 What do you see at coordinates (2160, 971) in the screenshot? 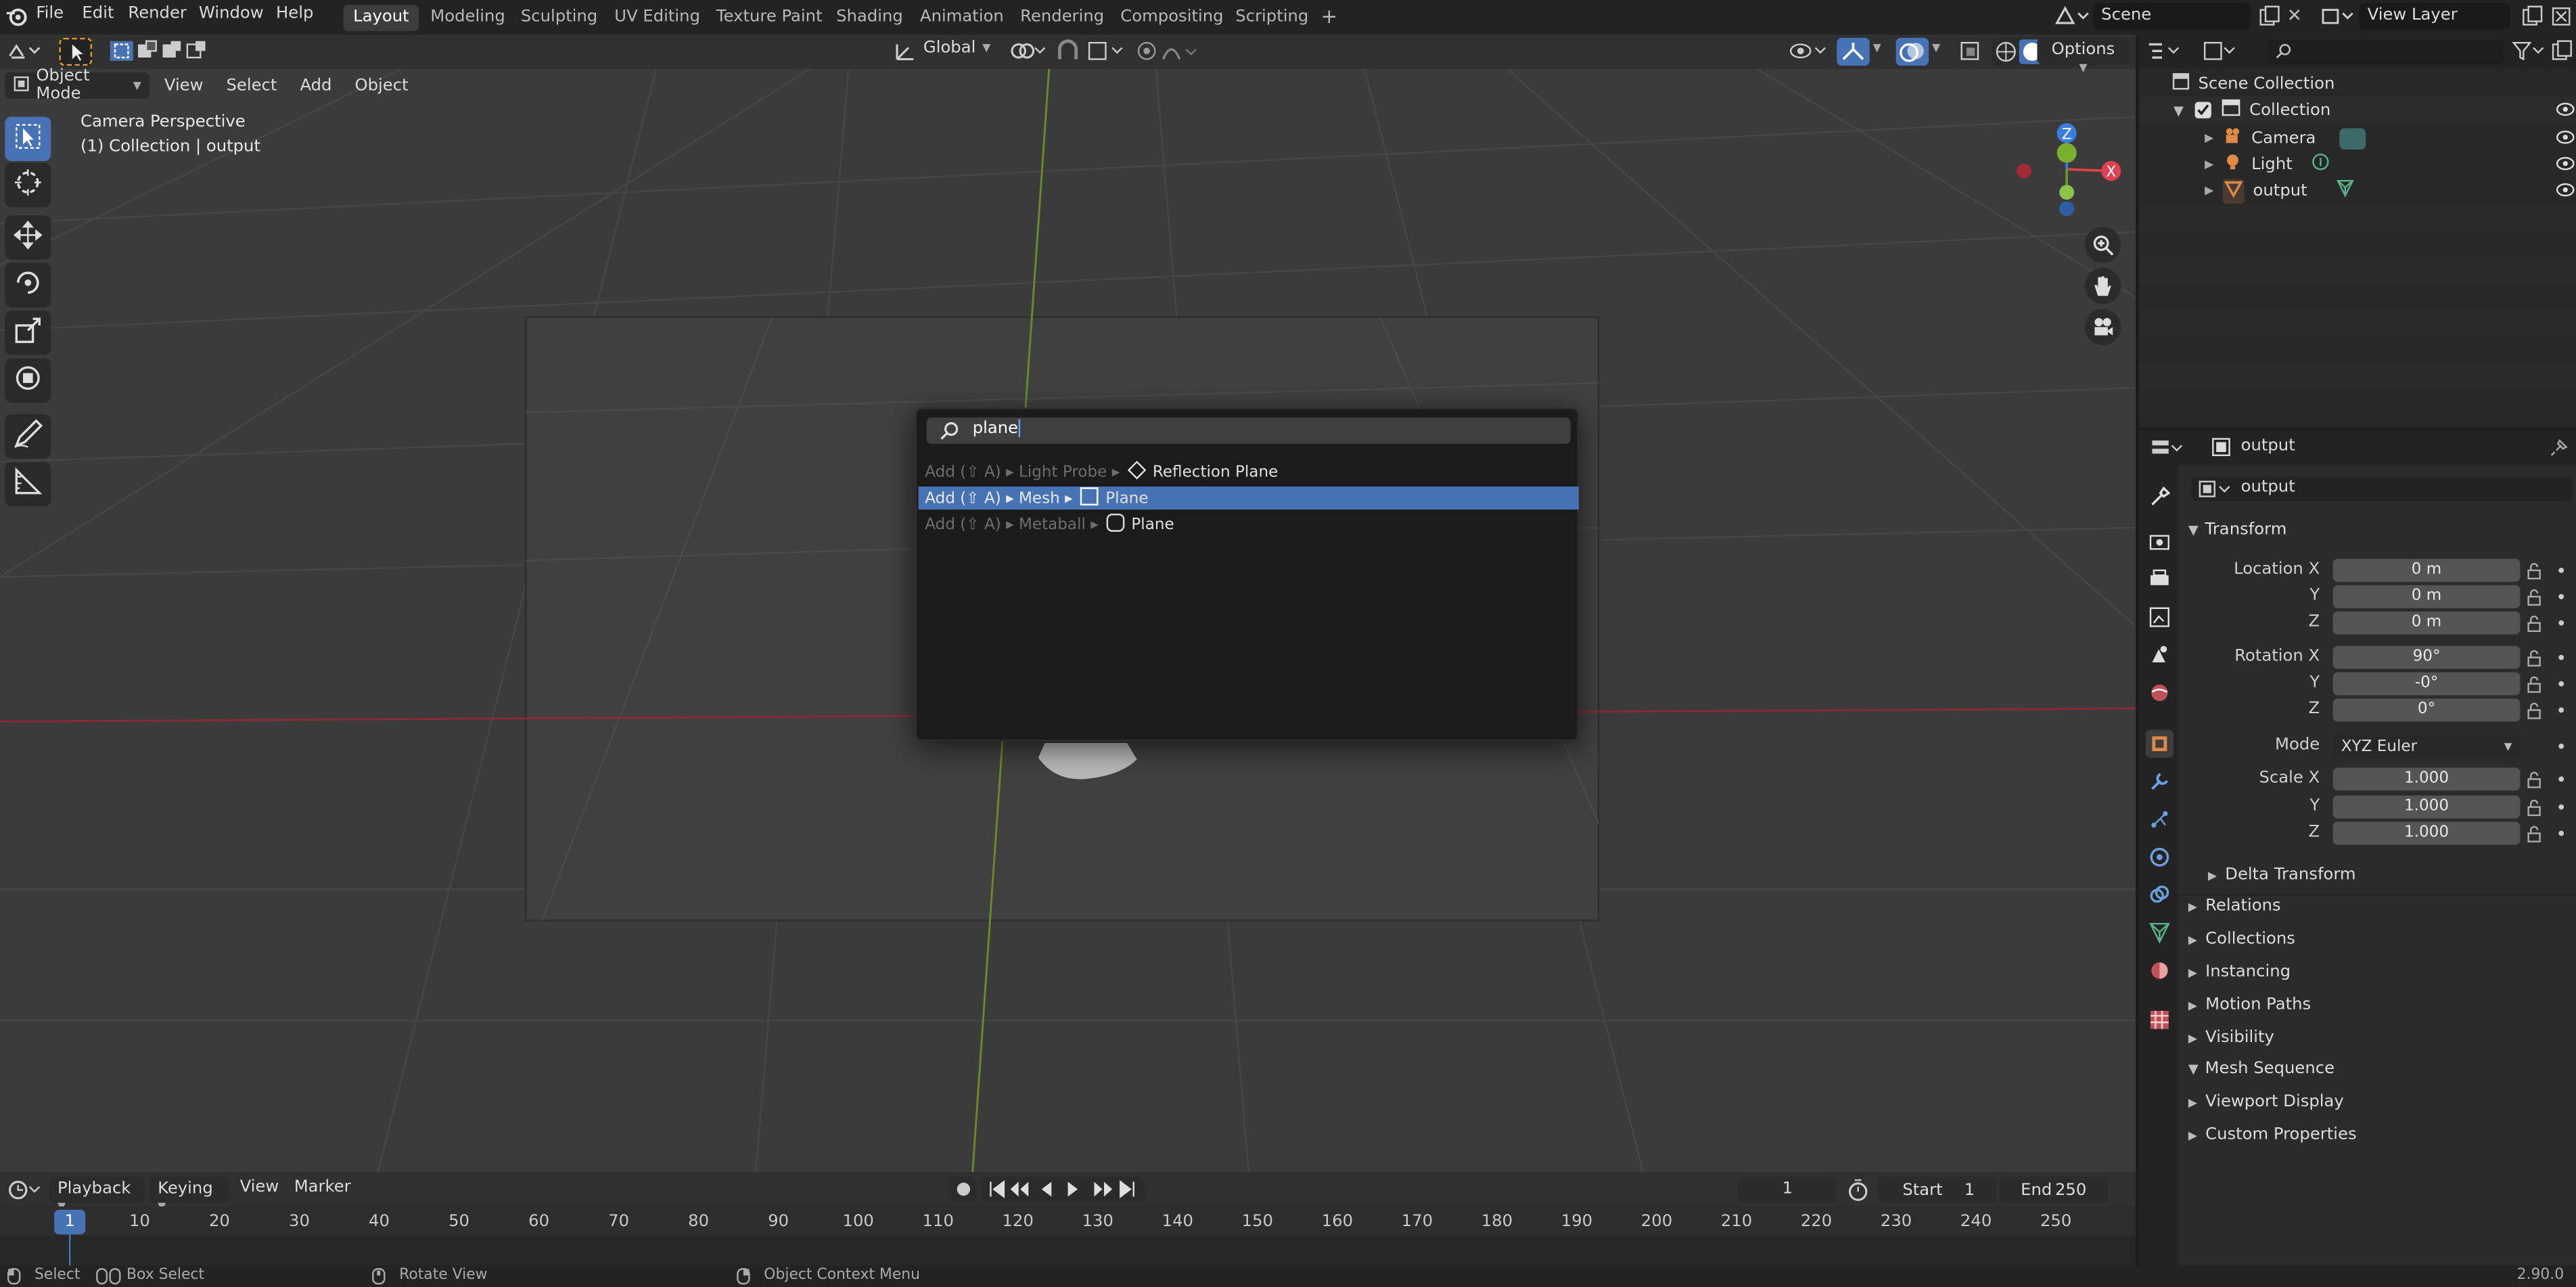
I see `material-tab-icon` at bounding box center [2160, 971].